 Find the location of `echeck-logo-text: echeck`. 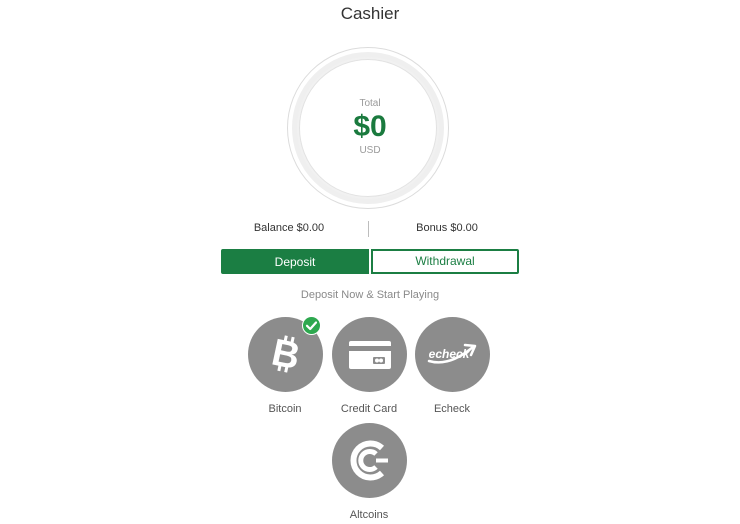

echeck-logo-text: echeck is located at coordinates (449, 354).